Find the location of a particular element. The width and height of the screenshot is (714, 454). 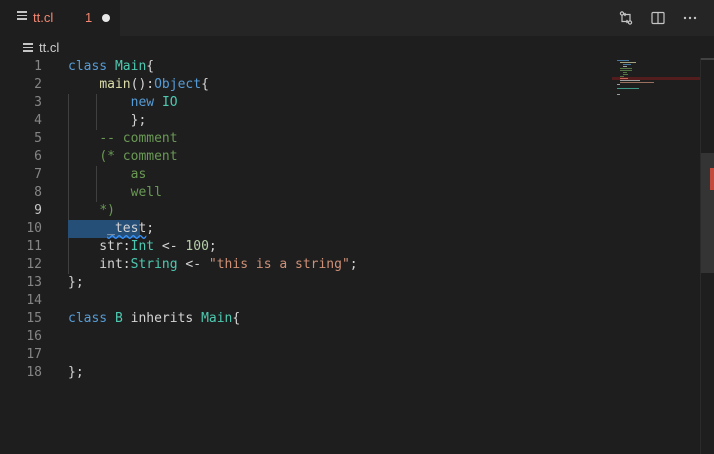

problem-count-badge: 1 is located at coordinates (89, 17).